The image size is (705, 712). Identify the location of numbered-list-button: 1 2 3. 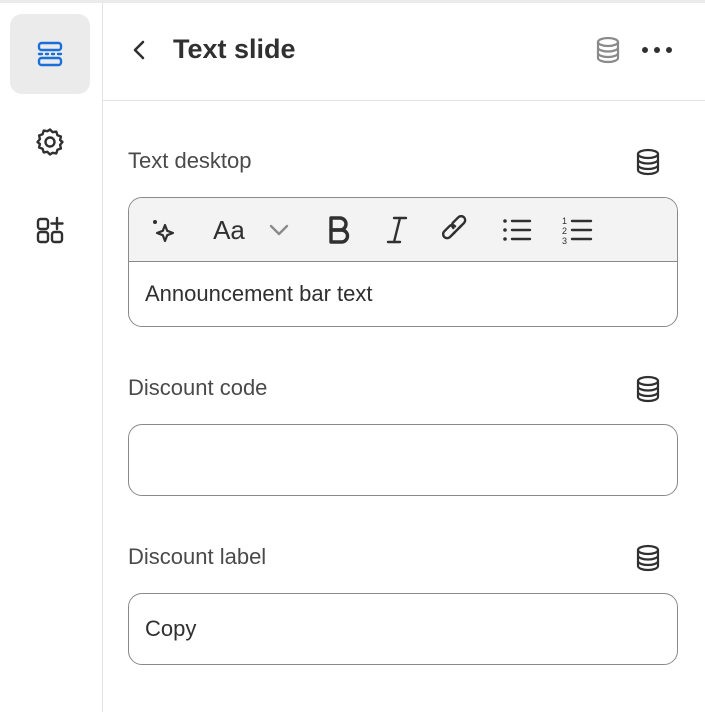
(577, 230).